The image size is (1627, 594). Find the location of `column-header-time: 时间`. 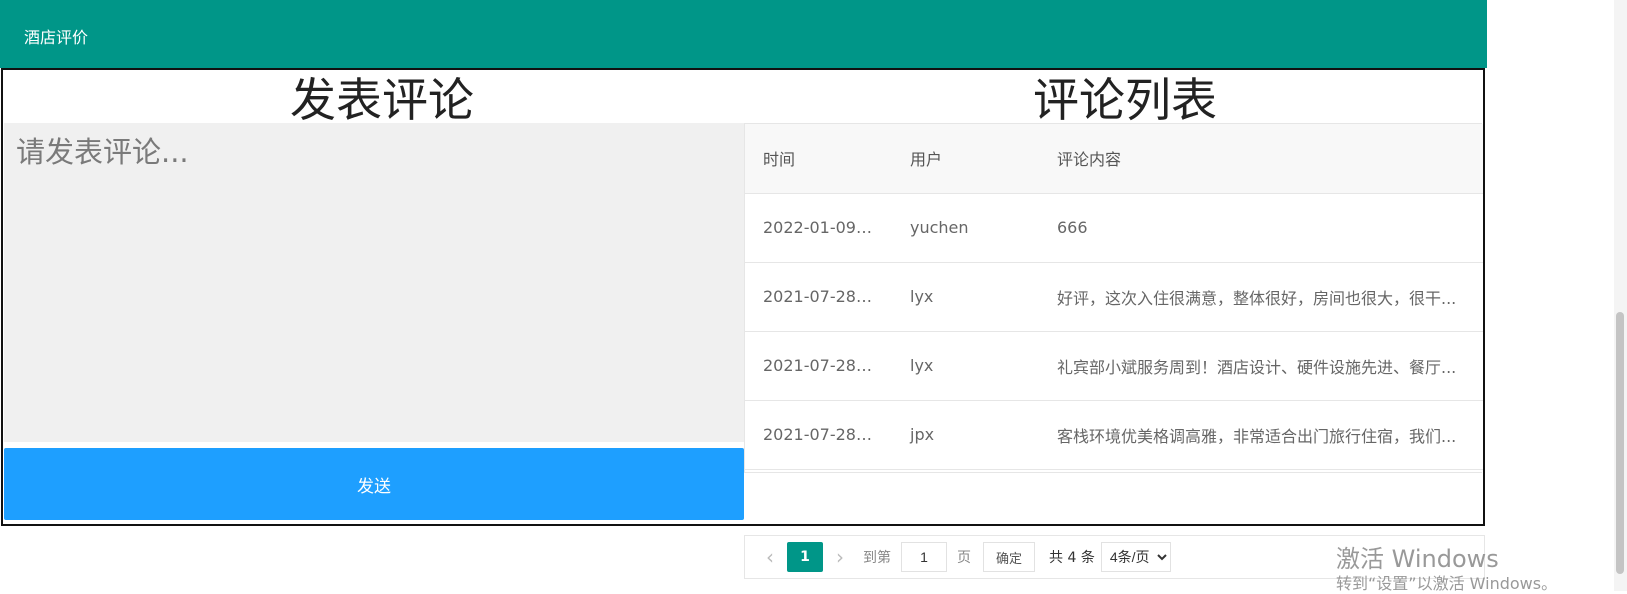

column-header-time: 时间 is located at coordinates (818, 159).